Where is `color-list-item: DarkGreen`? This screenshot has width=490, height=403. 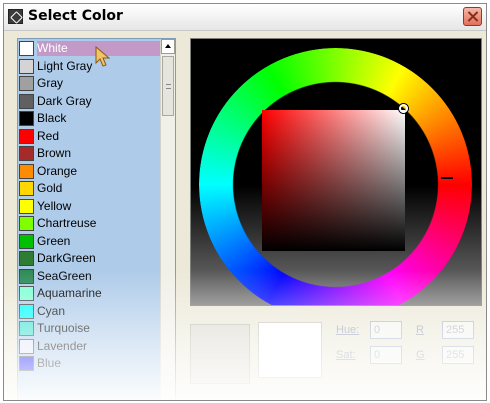 color-list-item: DarkGreen is located at coordinates (90, 258).